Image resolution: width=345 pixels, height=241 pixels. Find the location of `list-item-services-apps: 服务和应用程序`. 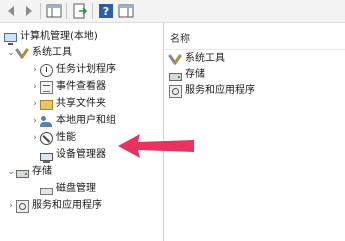

list-item-services-apps: 服务和应用程序 is located at coordinates (212, 91).